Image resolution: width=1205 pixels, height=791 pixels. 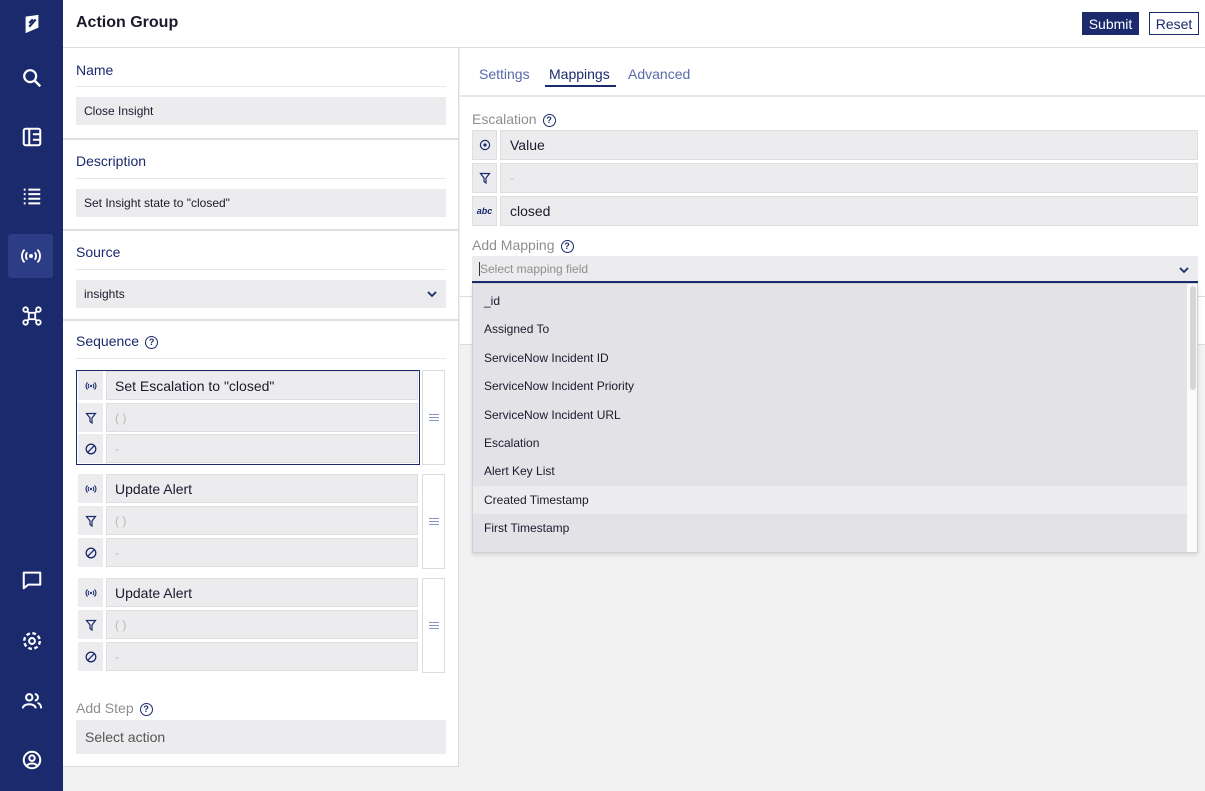 I want to click on dropdown-option: Alert Key List, so click(x=830, y=471).